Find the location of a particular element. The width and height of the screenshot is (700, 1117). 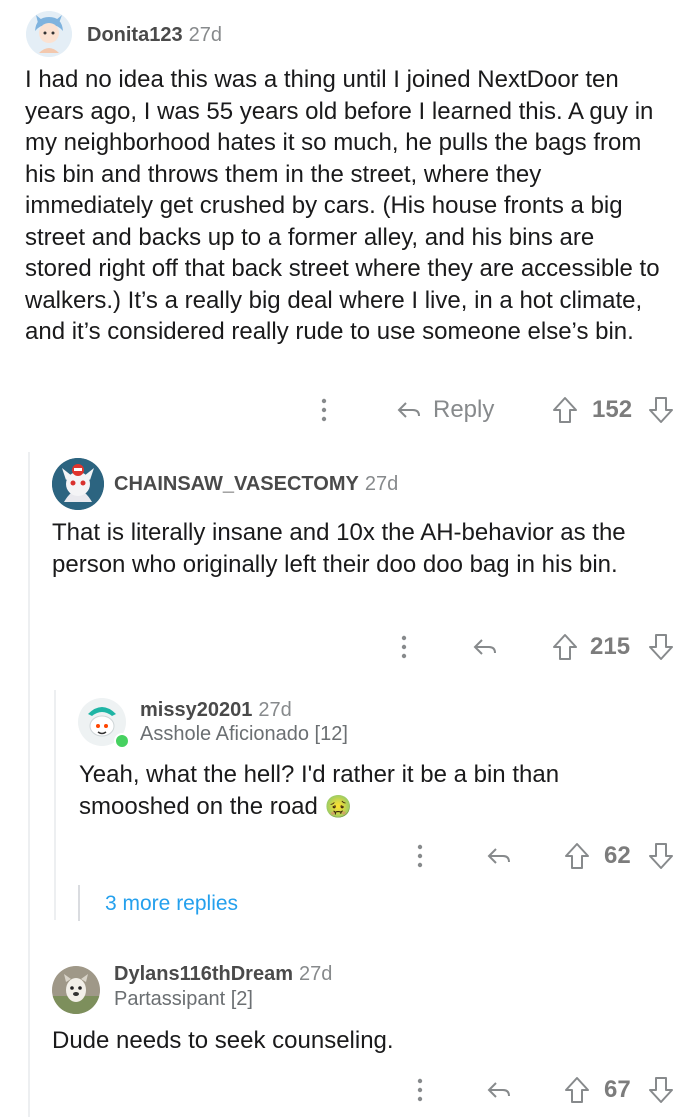

thread-line-level1 is located at coordinates (29, 784).